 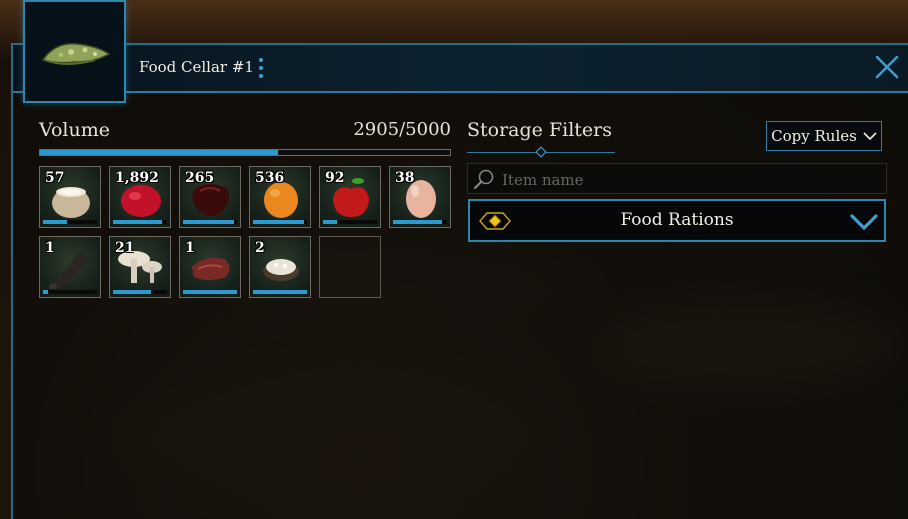 What do you see at coordinates (200, 178) in the screenshot?
I see `item-quantity: 265` at bounding box center [200, 178].